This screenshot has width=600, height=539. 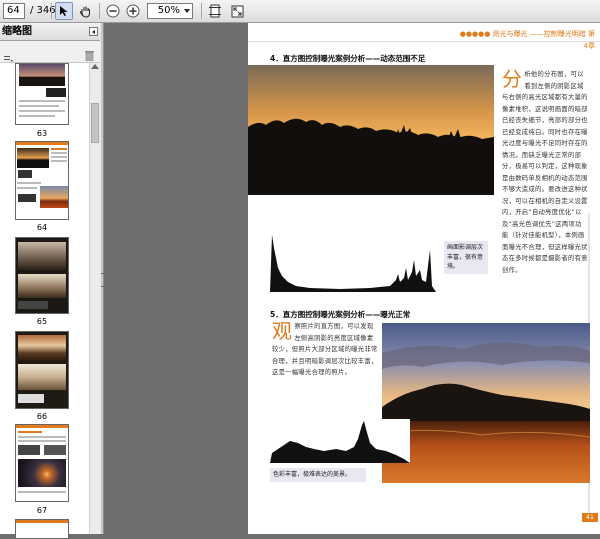 I want to click on header-rule, so click(x=424, y=41).